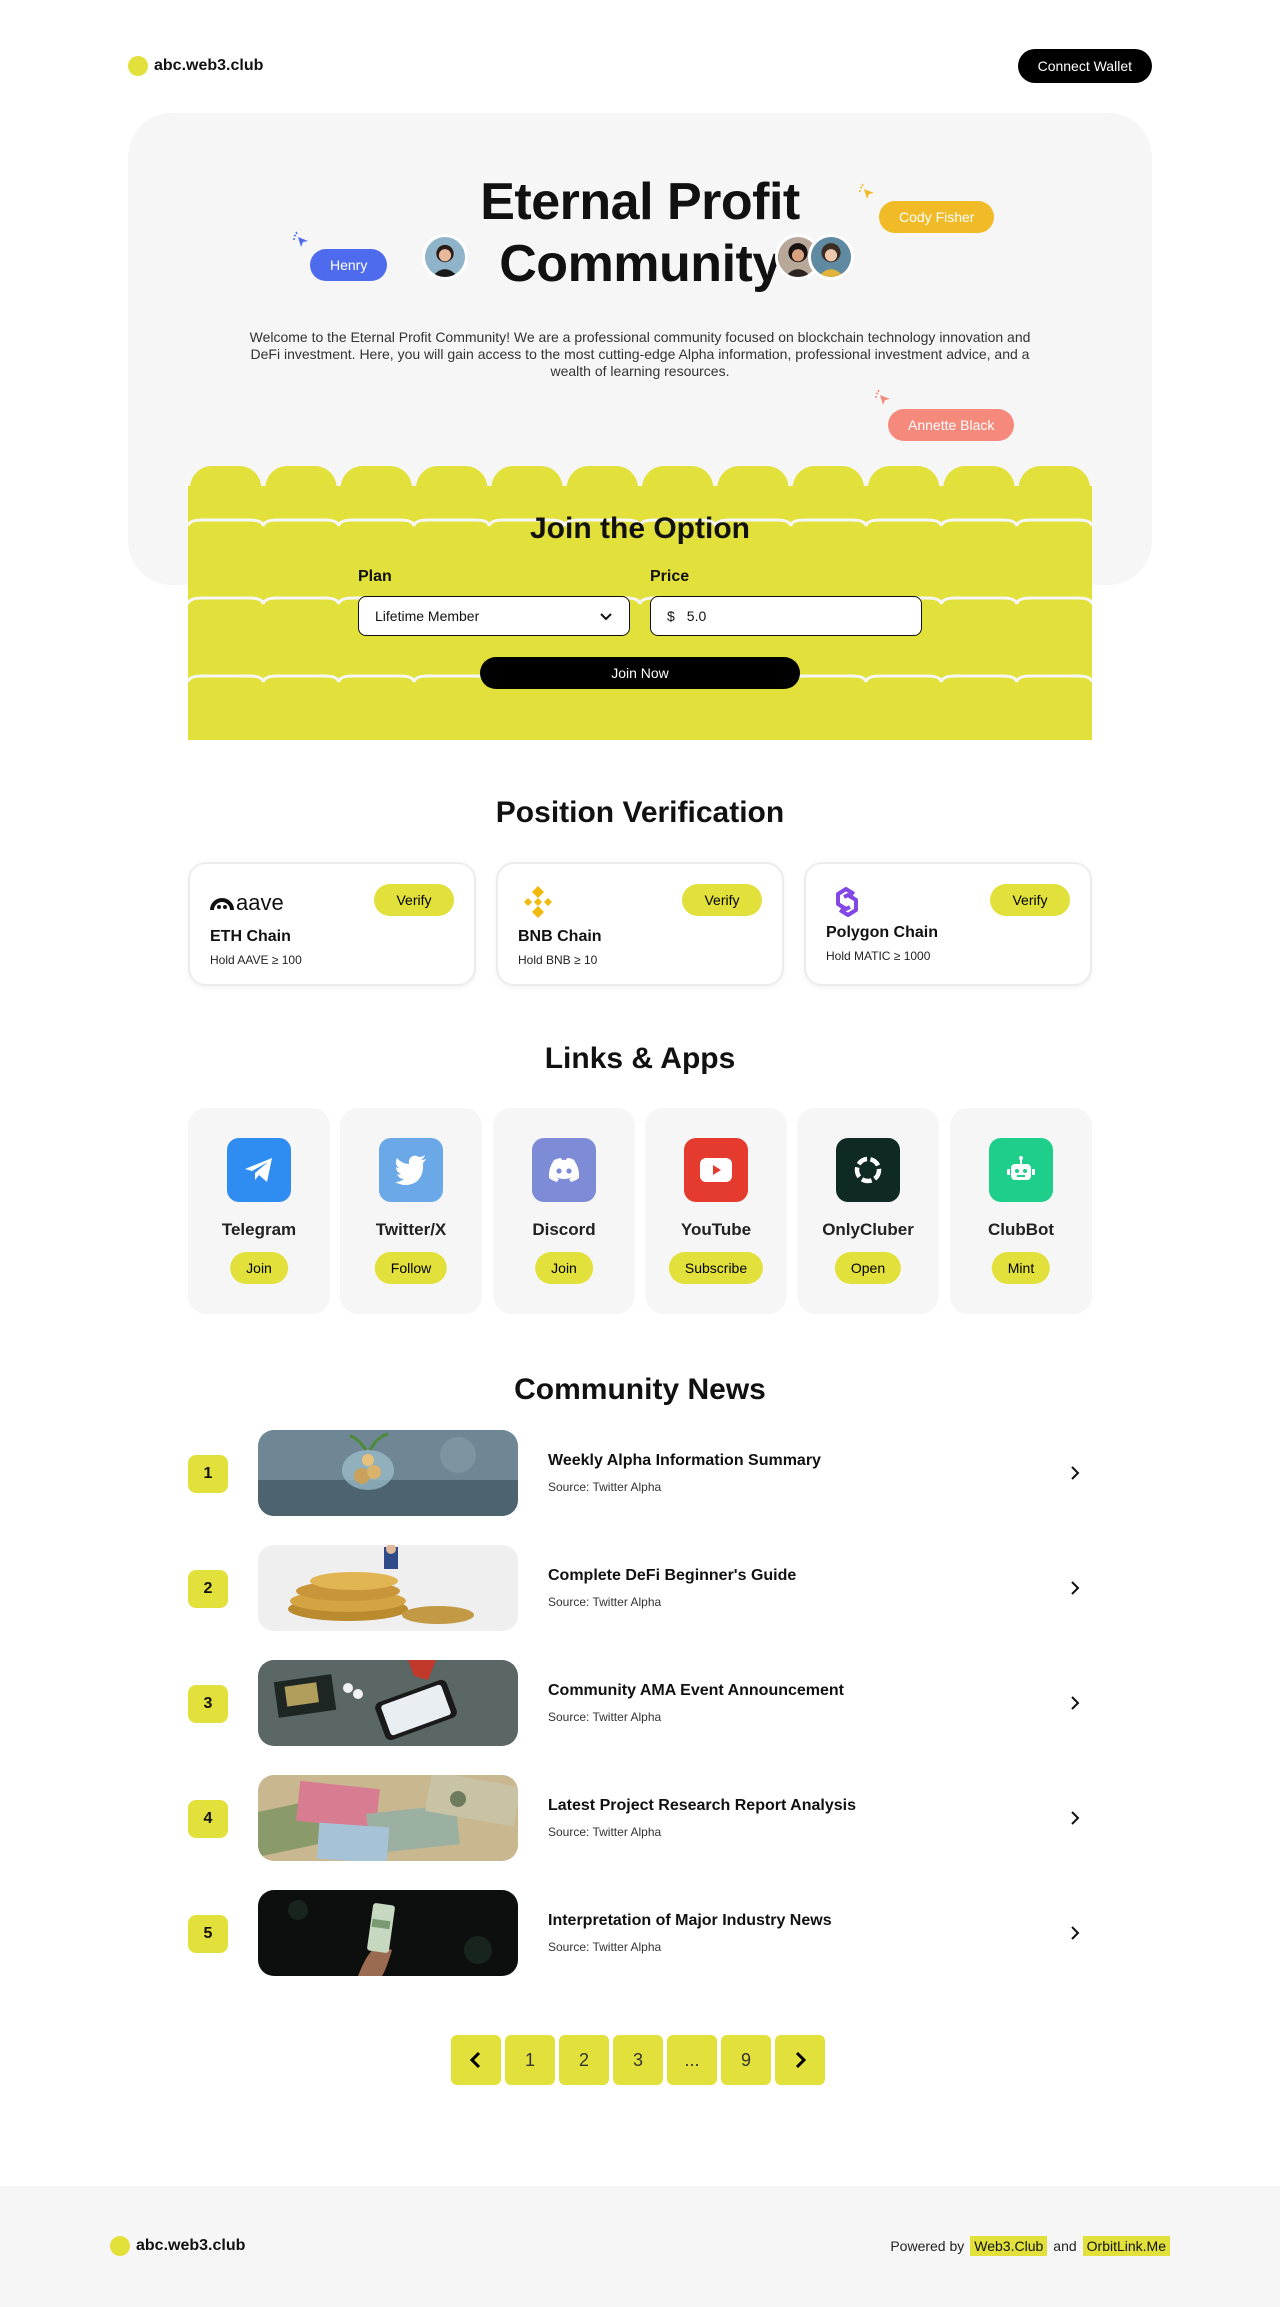 Image resolution: width=1280 pixels, height=2307 pixels. What do you see at coordinates (1021, 1268) in the screenshot?
I see `app-action-button: Mint` at bounding box center [1021, 1268].